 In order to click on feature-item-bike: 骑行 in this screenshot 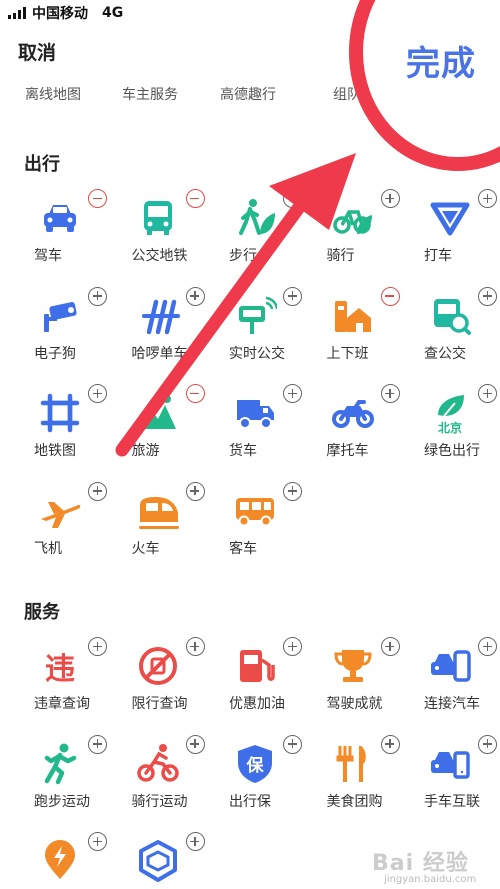, I will do `click(363, 233)`.